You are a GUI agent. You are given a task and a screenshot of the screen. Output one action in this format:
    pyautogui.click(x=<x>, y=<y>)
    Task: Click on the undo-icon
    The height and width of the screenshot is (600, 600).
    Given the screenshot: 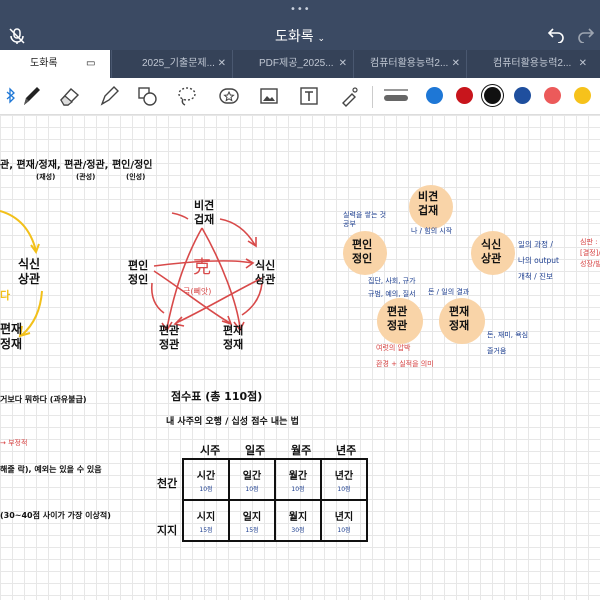 What is the action you would take?
    pyautogui.click(x=556, y=34)
    